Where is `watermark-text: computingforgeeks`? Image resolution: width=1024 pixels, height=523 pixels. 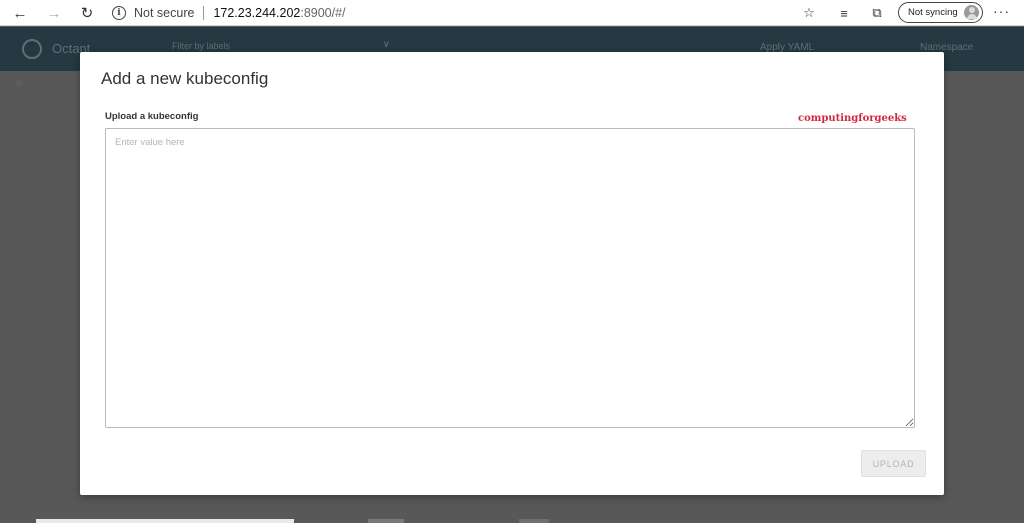 watermark-text: computingforgeeks is located at coordinates (852, 118).